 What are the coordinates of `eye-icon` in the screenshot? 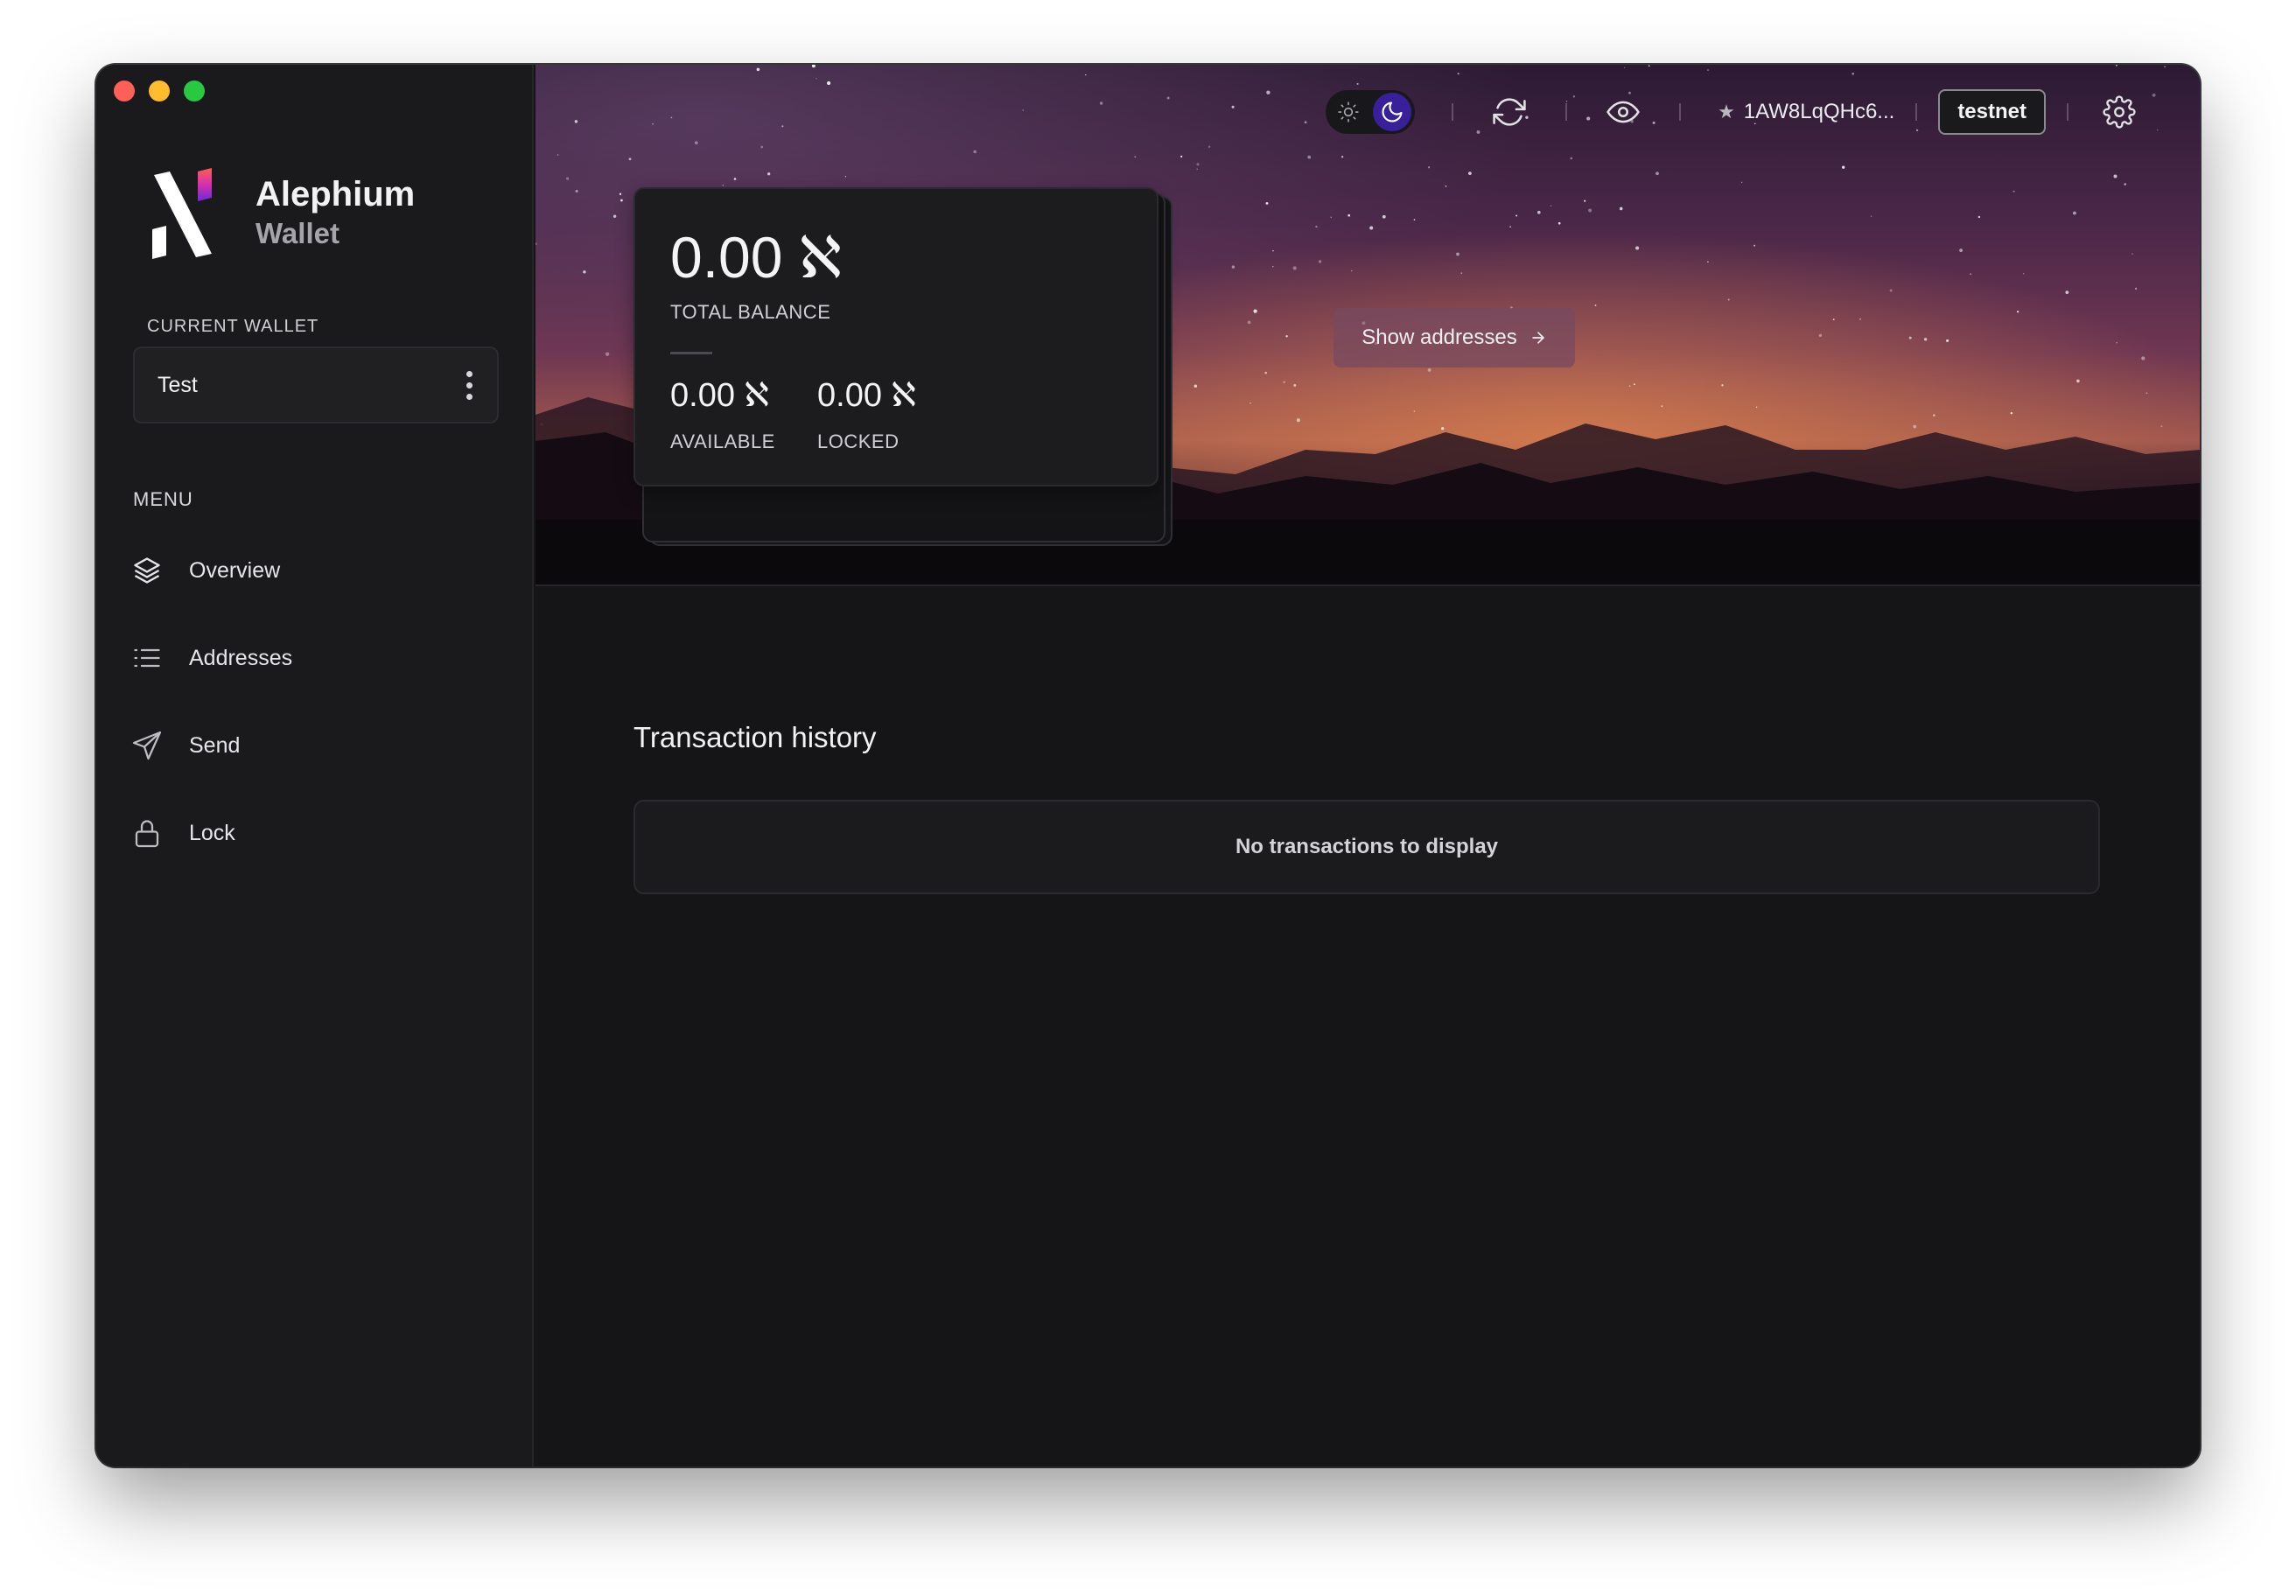 It's located at (1623, 112).